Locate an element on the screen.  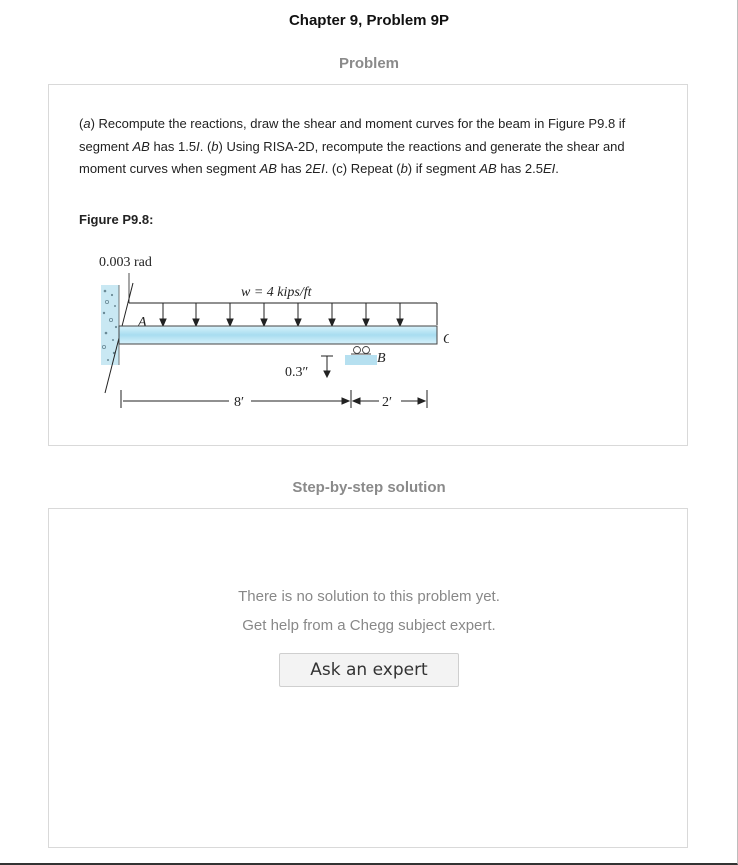
problem-text-fragment: . ( is located at coordinates (205, 146).